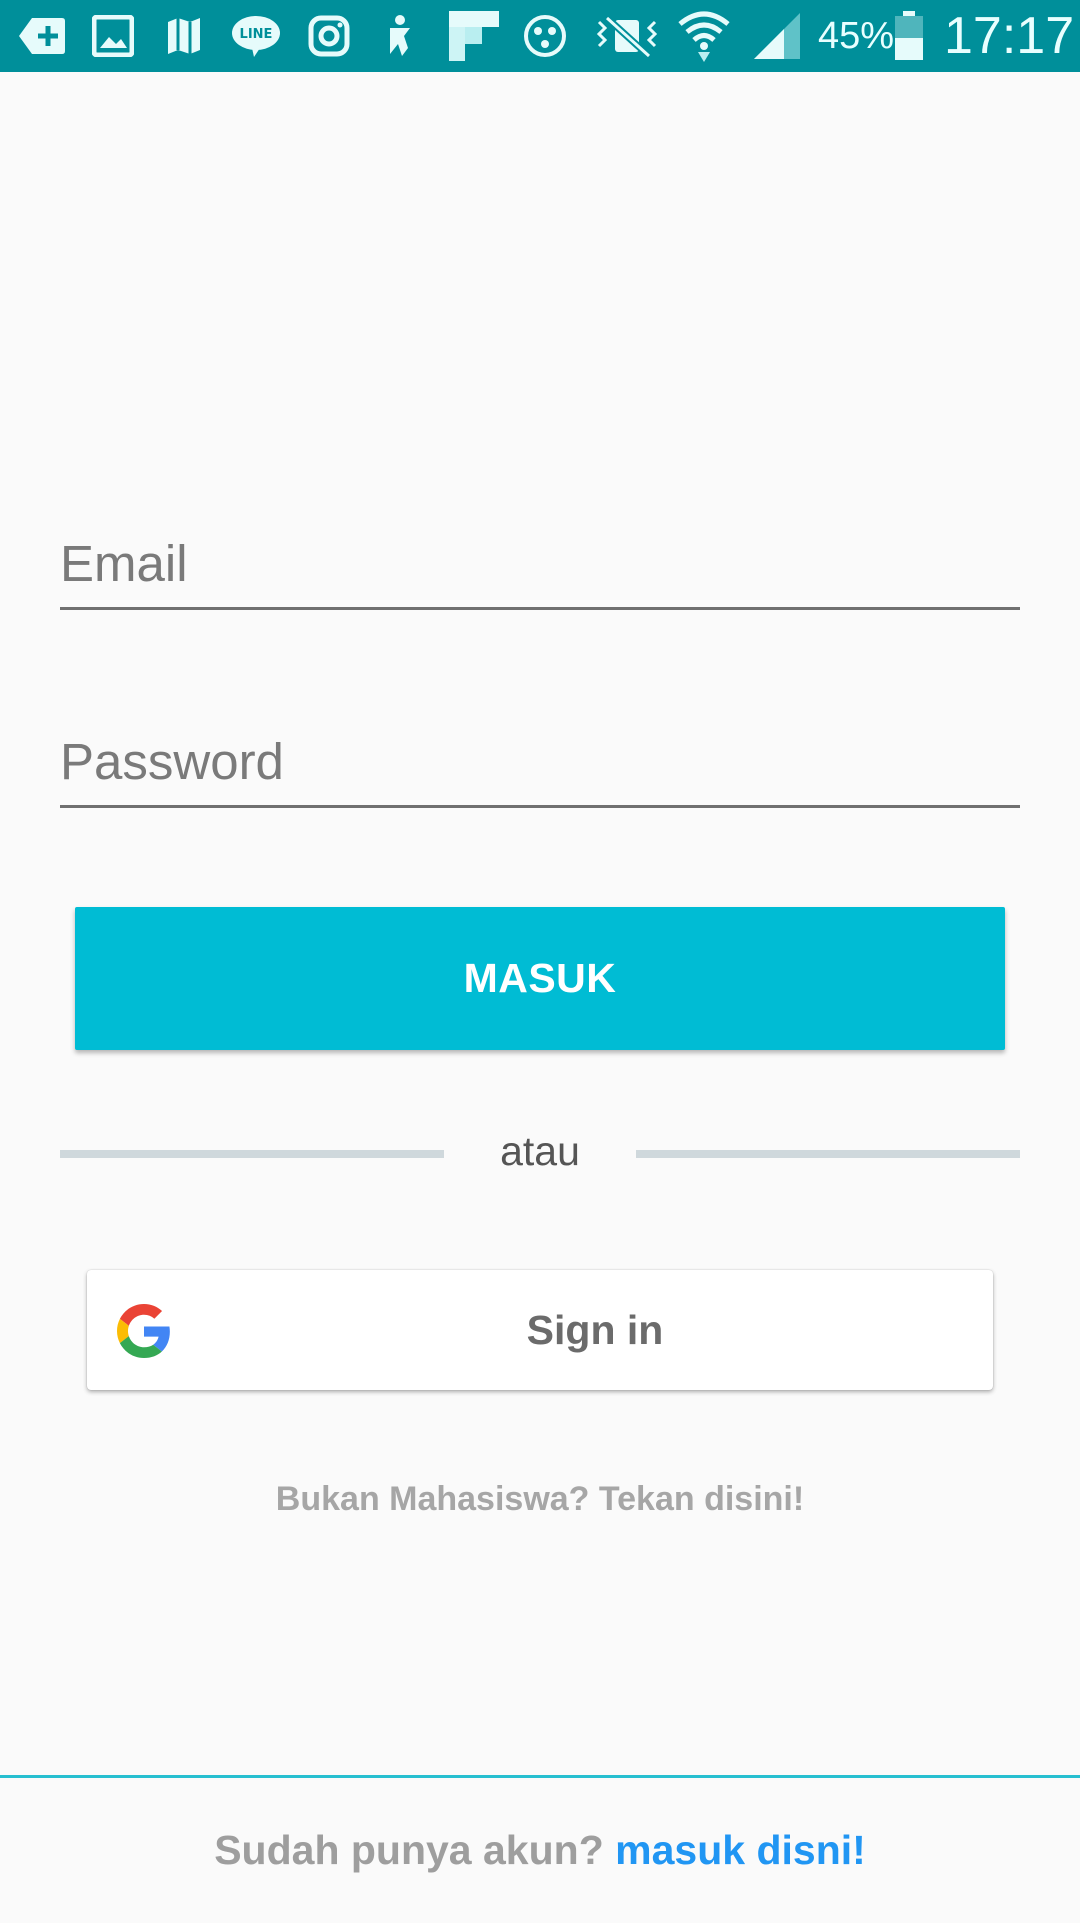  What do you see at coordinates (474, 36) in the screenshot?
I see `flipboard-icon` at bounding box center [474, 36].